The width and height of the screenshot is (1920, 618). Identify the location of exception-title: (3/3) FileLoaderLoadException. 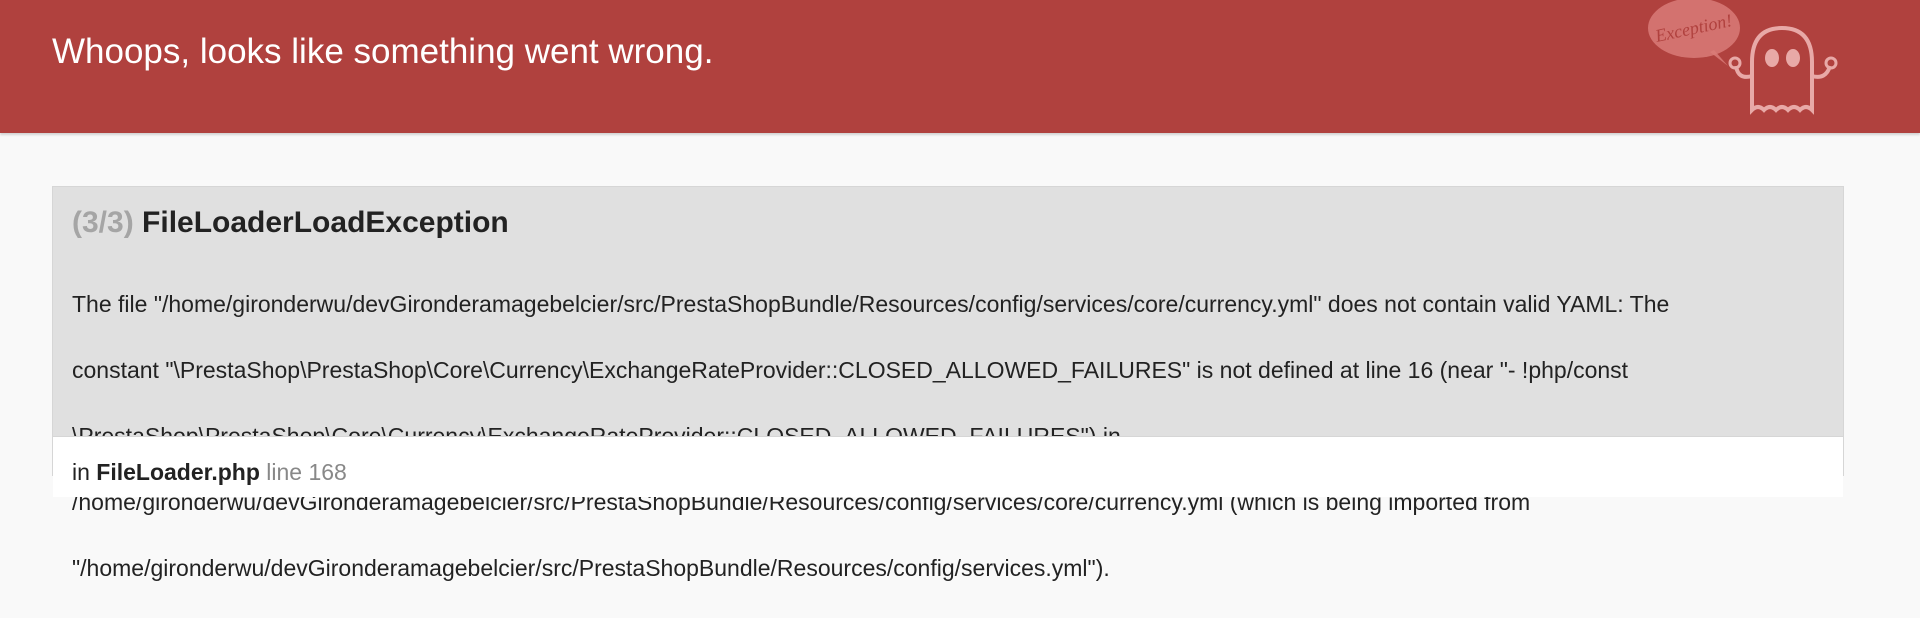
(290, 223).